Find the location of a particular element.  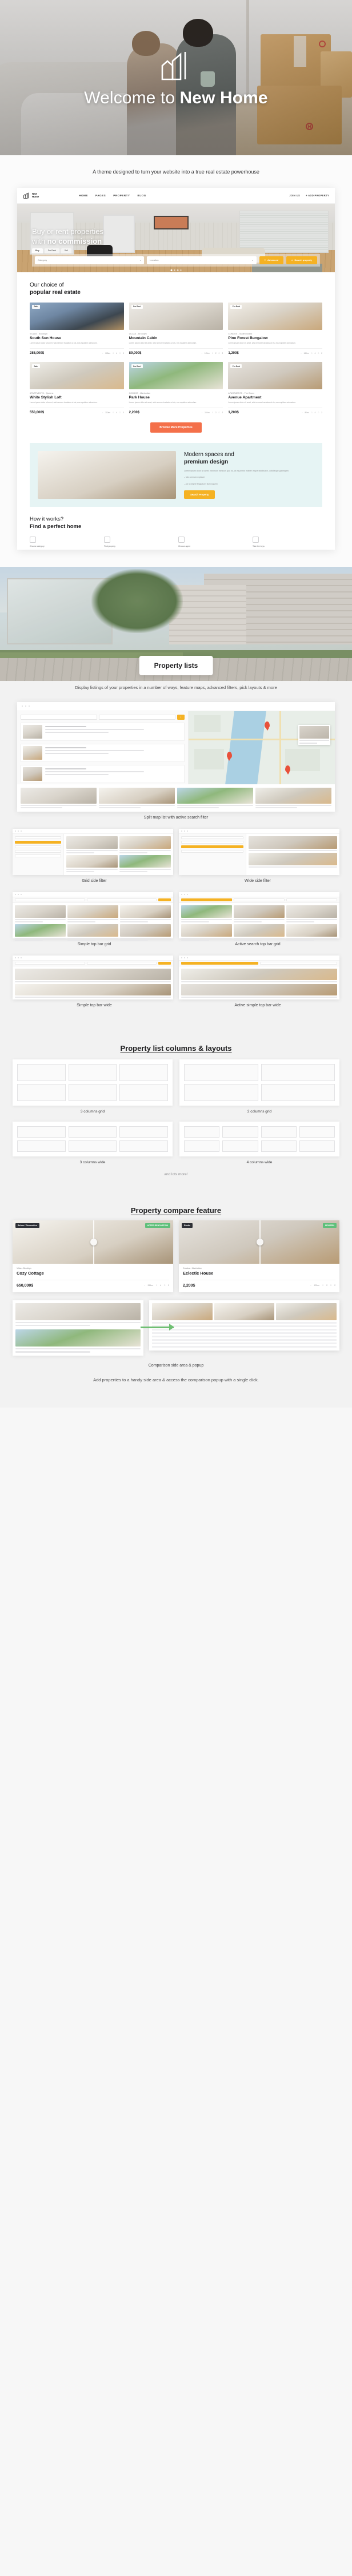

add-property-link: + ADD PROPERTY is located at coordinates (317, 195).